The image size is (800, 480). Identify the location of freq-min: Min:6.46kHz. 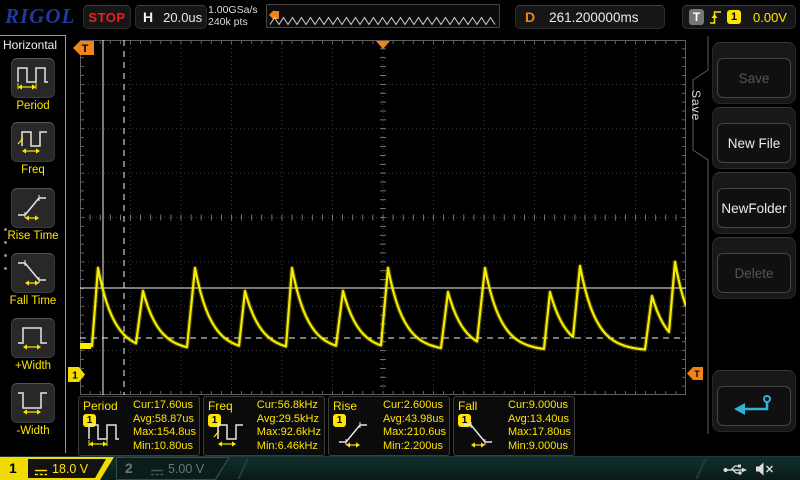
(287, 445).